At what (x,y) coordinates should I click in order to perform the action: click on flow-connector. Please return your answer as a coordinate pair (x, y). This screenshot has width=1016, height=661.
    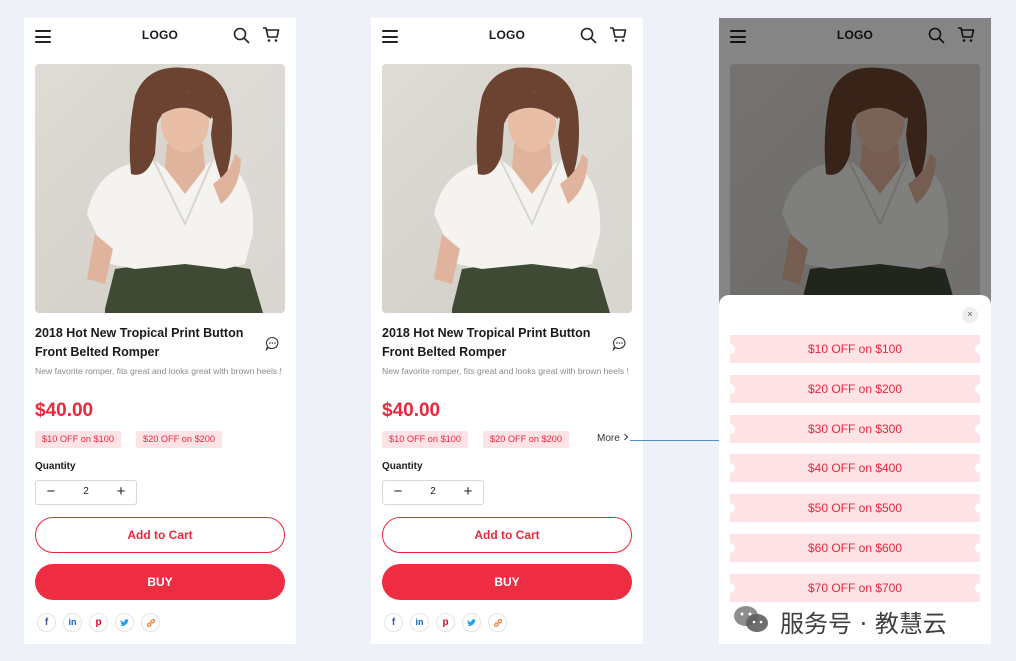
    Looking at the image, I should click on (679, 440).